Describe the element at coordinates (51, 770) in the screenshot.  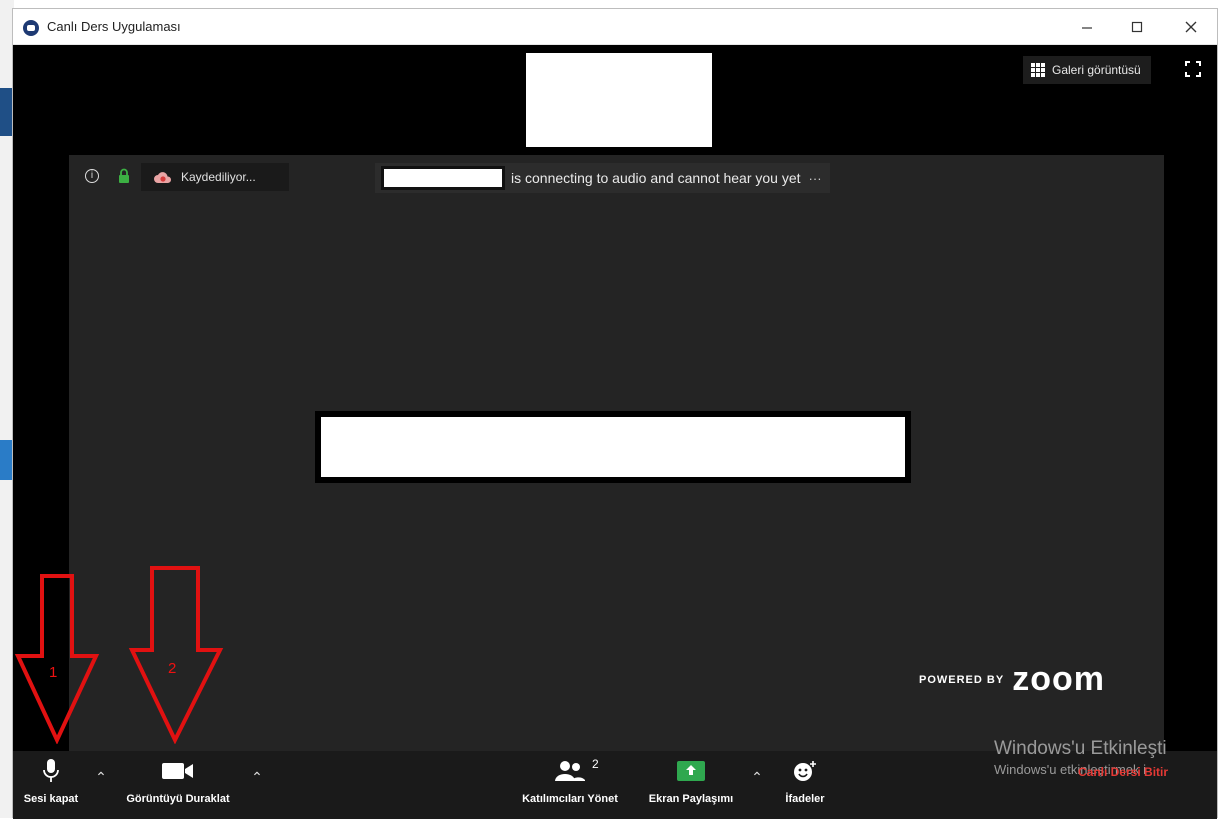
I see `microphone-icon` at that location.